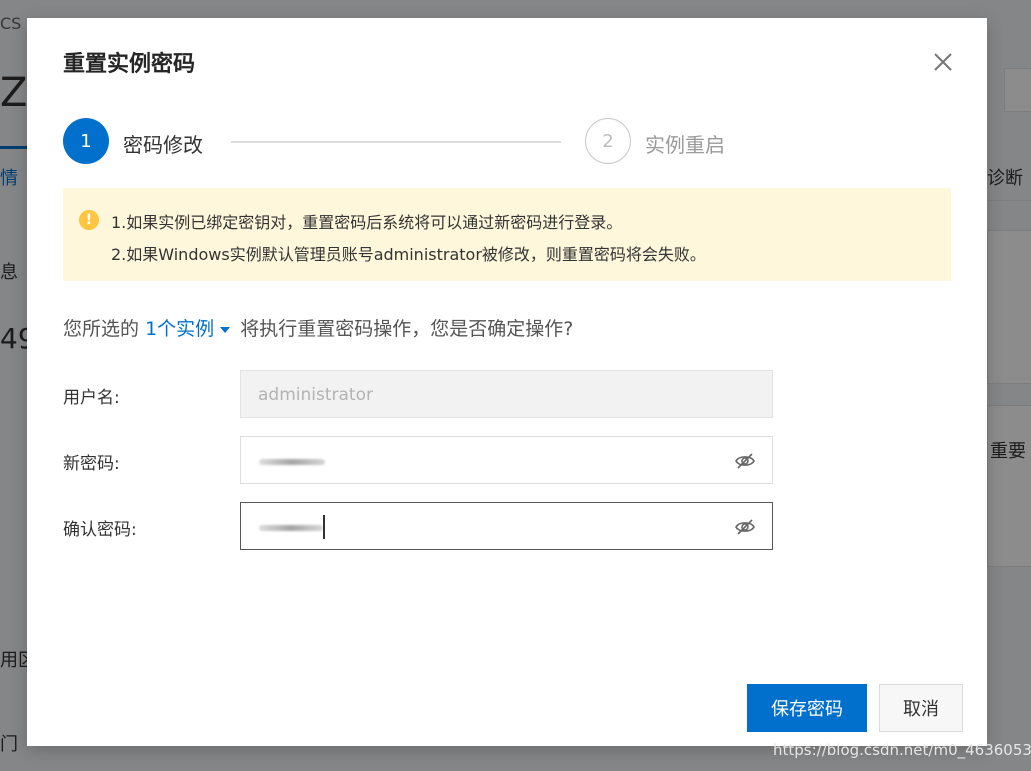 This screenshot has width=1031, height=771. Describe the element at coordinates (396, 142) in the screenshot. I see `step-connector` at that location.